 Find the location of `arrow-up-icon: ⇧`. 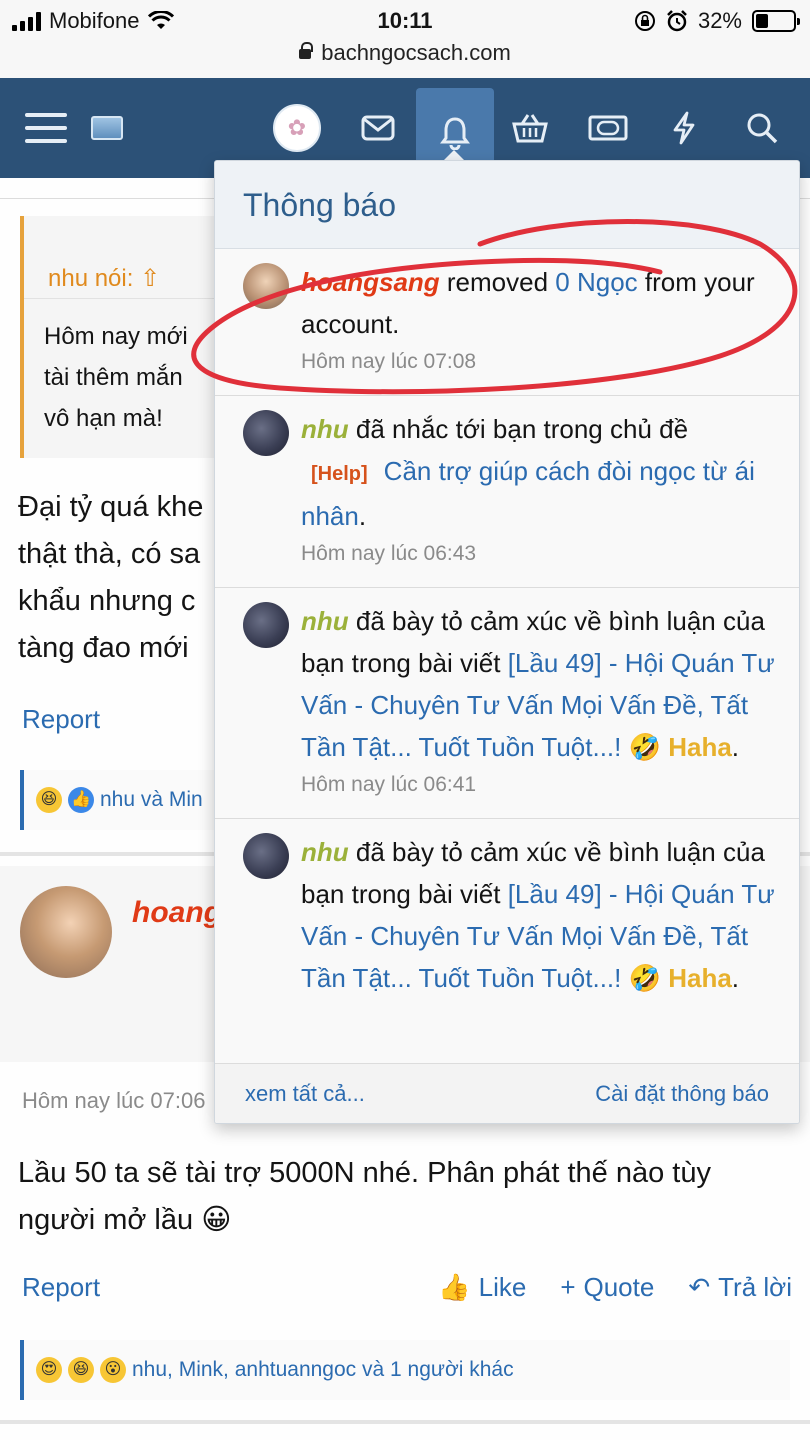

arrow-up-icon: ⇧ is located at coordinates (150, 278).